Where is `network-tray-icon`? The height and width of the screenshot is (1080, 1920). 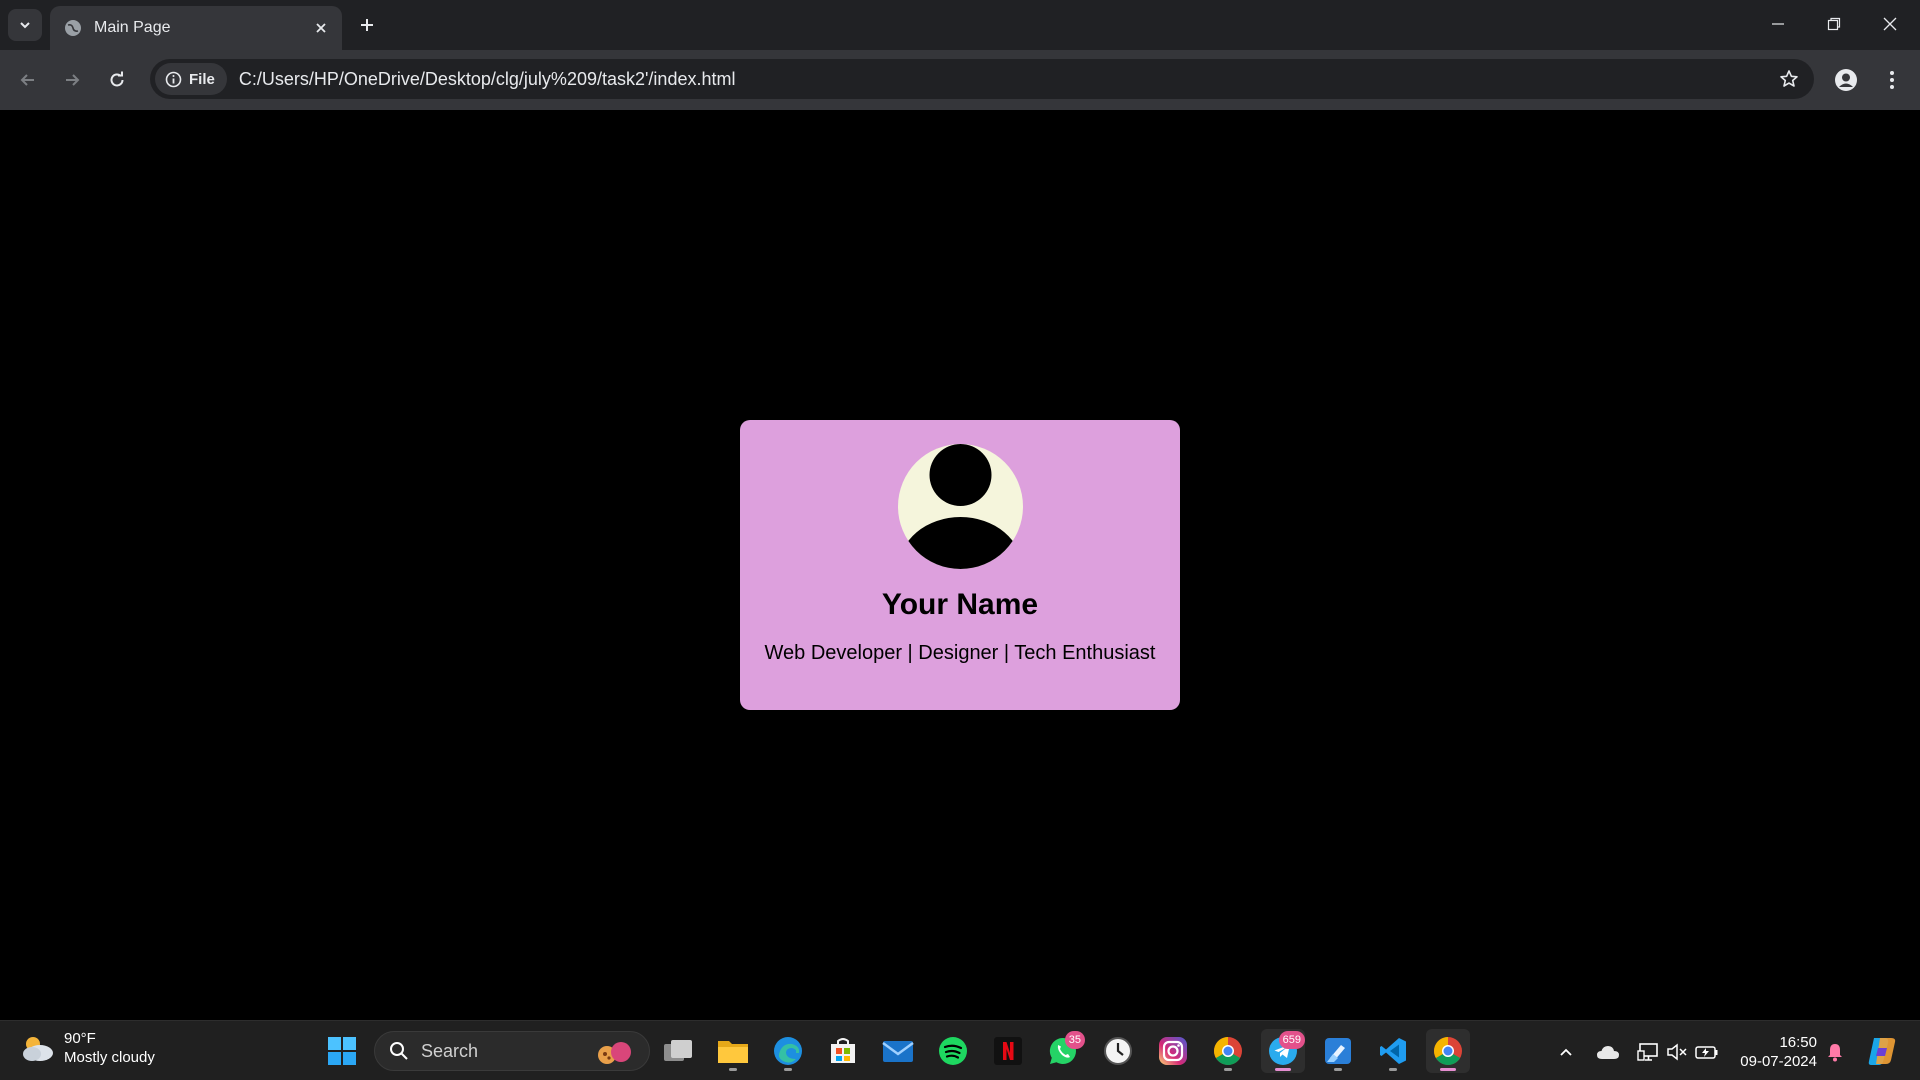
network-tray-icon is located at coordinates (1648, 1052).